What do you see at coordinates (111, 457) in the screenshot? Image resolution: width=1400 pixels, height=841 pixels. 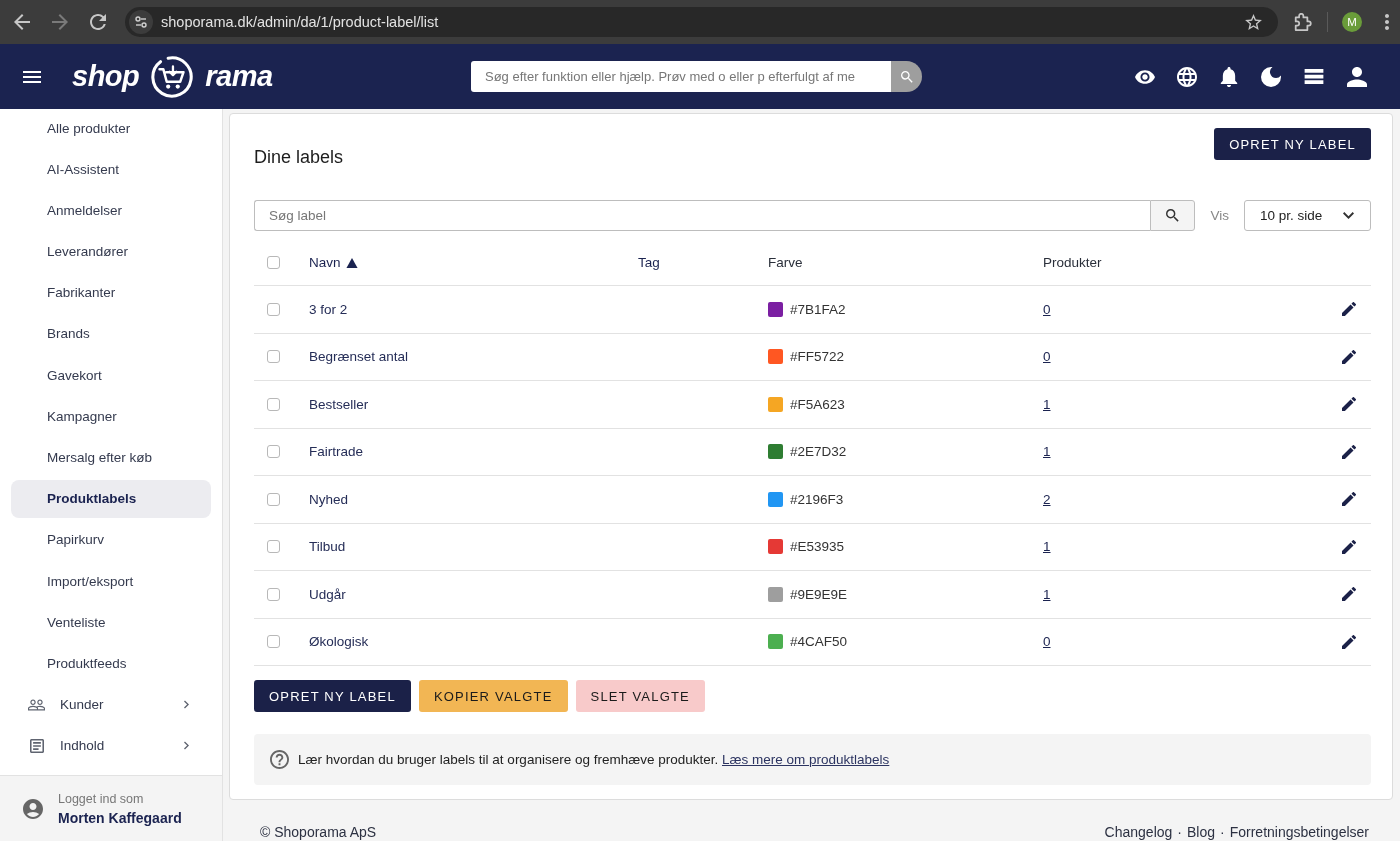 I see `sidebar-item: Mersalg efter køb` at bounding box center [111, 457].